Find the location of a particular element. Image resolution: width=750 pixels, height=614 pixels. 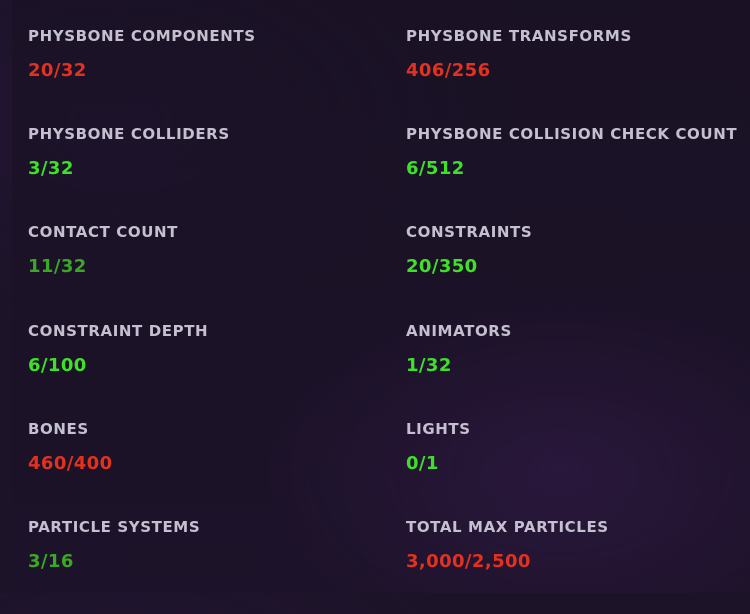

stat-label: PHYSBONE COMPONENTS is located at coordinates (142, 36).